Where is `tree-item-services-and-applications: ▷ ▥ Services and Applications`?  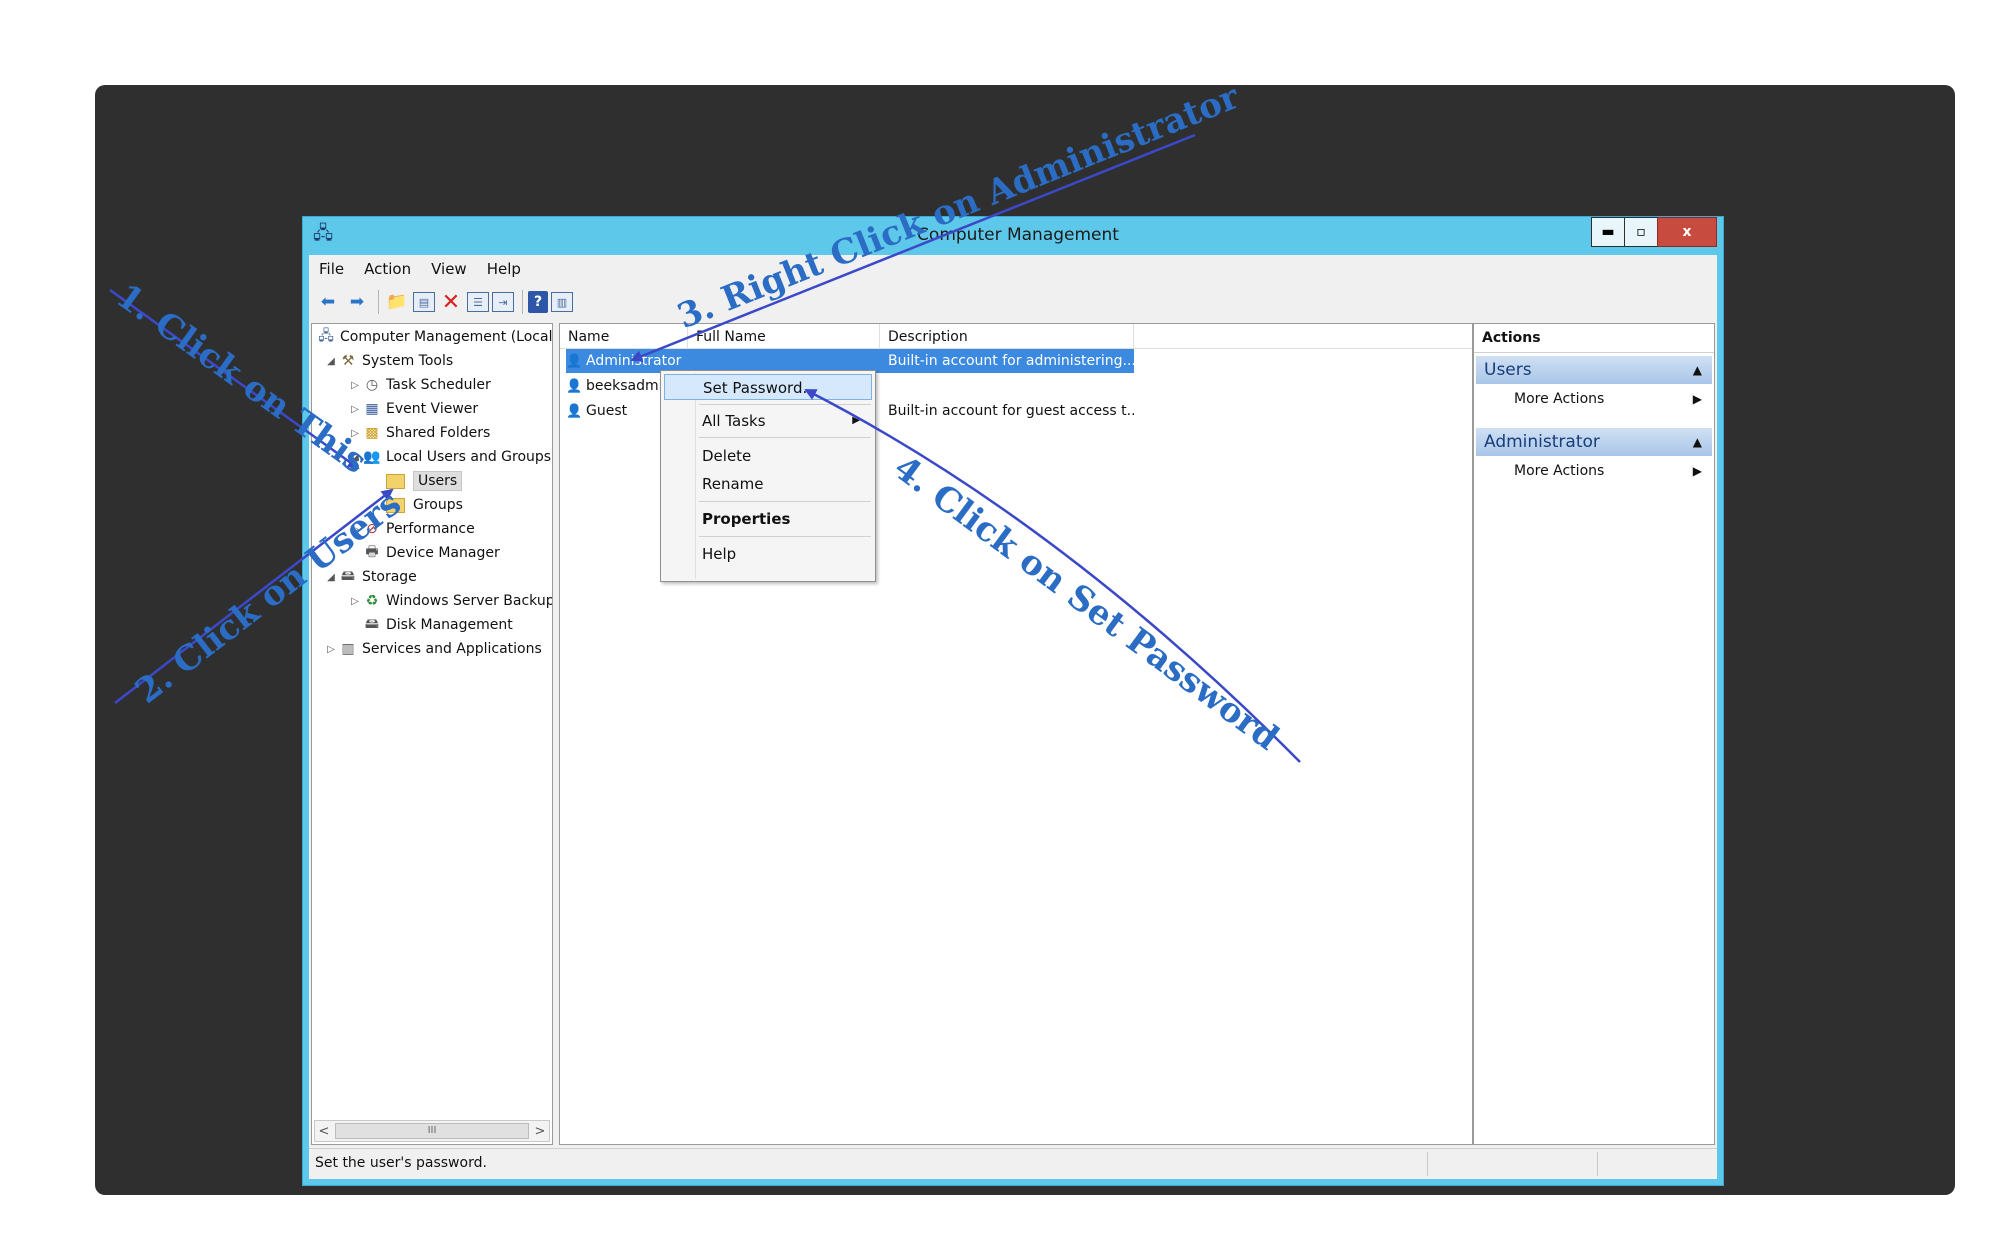
tree-item-services-and-applications: ▷ ▥ Services and Applications is located at coordinates (433, 649).